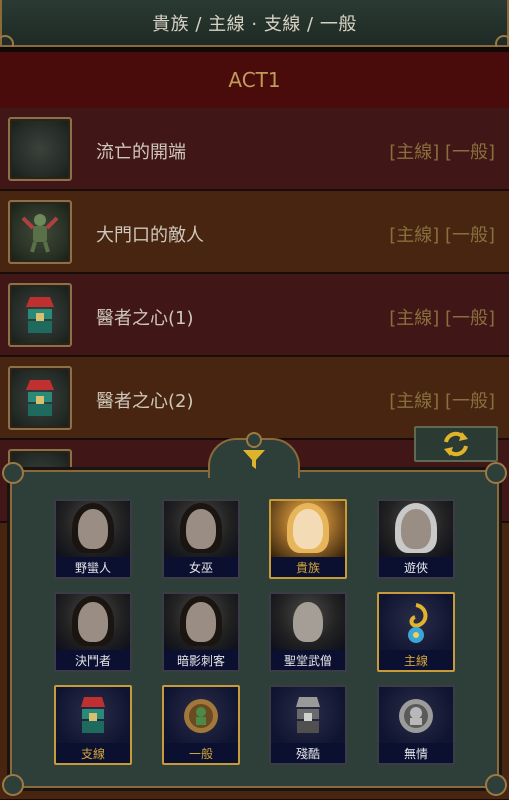 The height and width of the screenshot is (800, 509). Describe the element at coordinates (40, 149) in the screenshot. I see `blank-map-icon` at that location.